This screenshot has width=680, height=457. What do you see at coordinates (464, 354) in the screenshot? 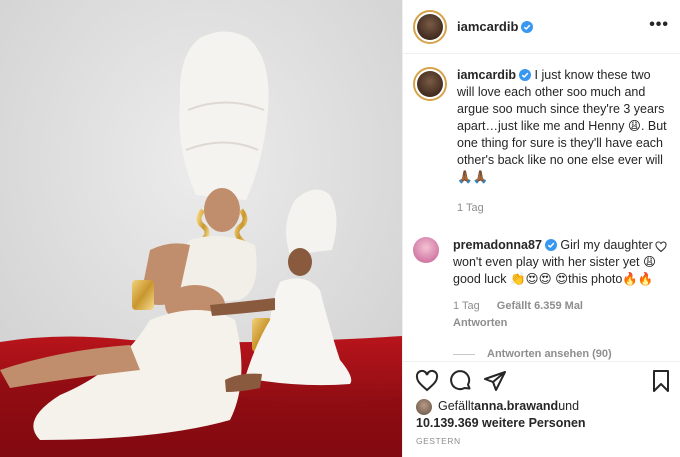
I see `replies-divider` at bounding box center [464, 354].